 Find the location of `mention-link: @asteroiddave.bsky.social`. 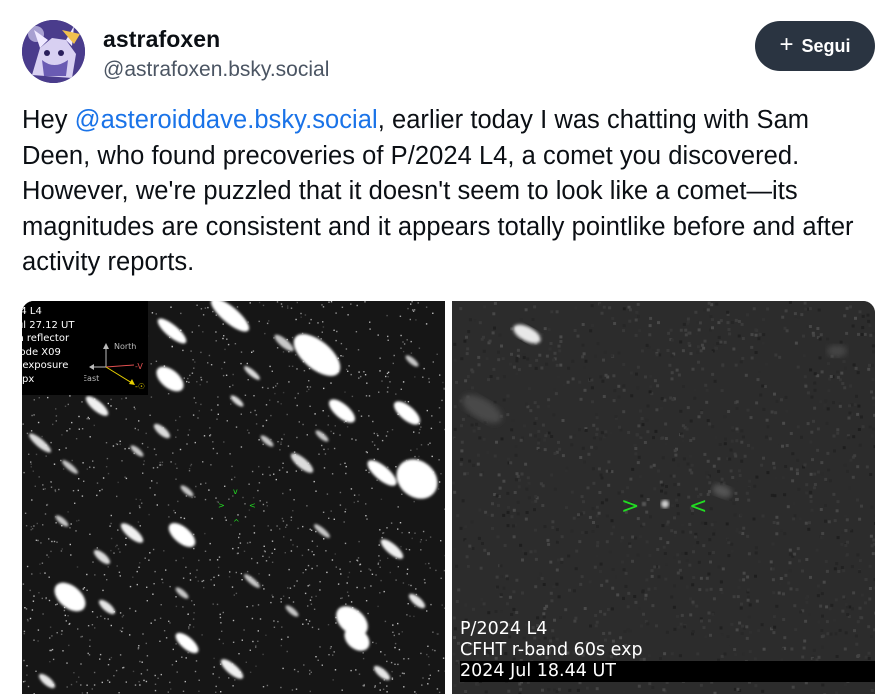

mention-link: @asteroiddave.bsky.social is located at coordinates (226, 120).